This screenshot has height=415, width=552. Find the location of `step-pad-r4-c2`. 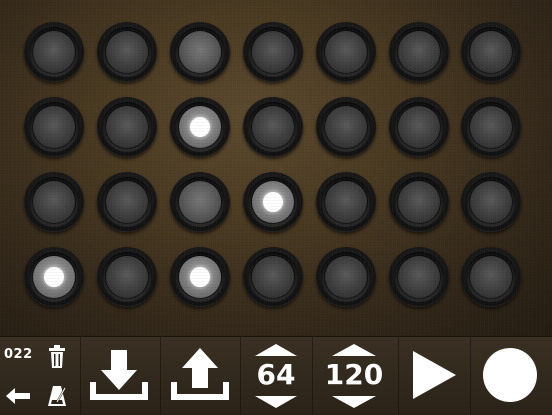

step-pad-r4-c2 is located at coordinates (127, 277).